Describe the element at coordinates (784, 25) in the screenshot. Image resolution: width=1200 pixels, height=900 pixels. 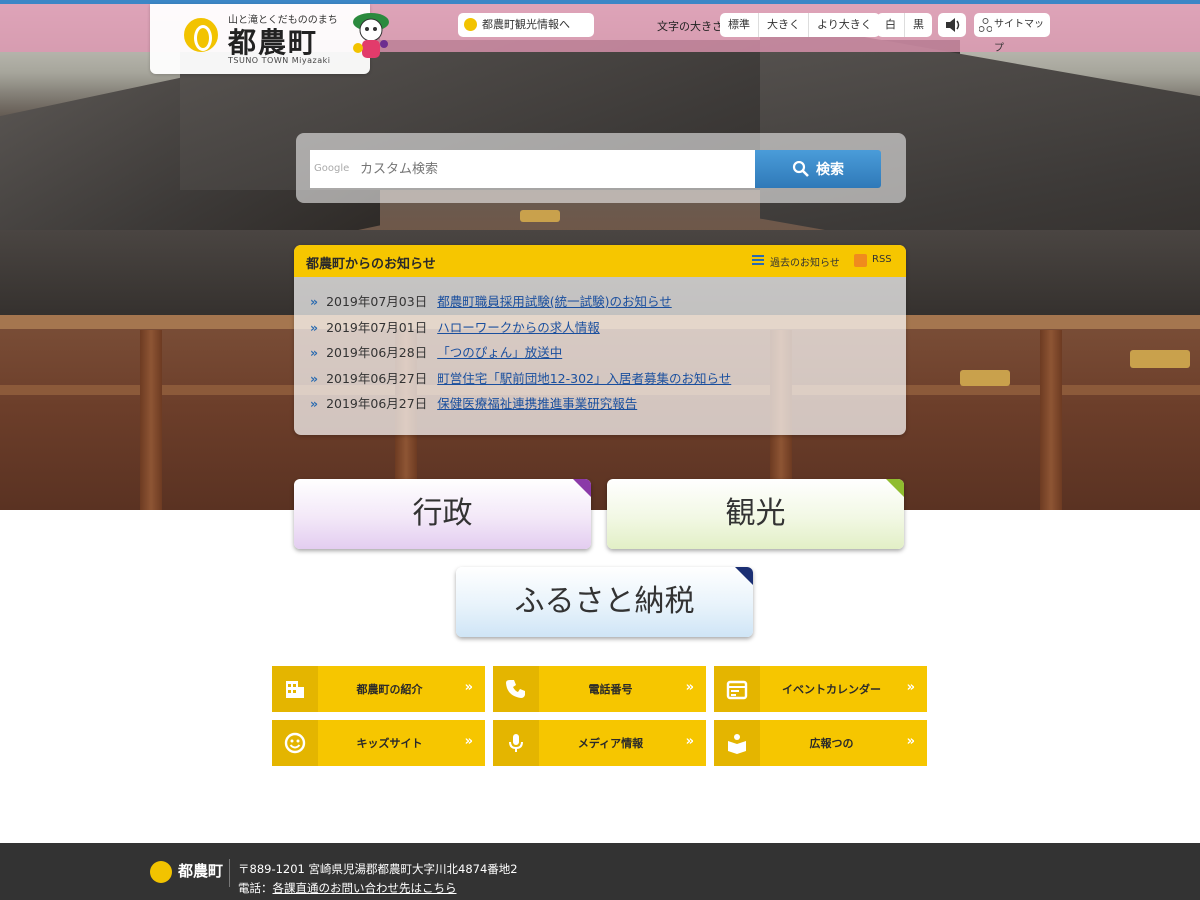
I see `font-size-large: 大きく` at that location.